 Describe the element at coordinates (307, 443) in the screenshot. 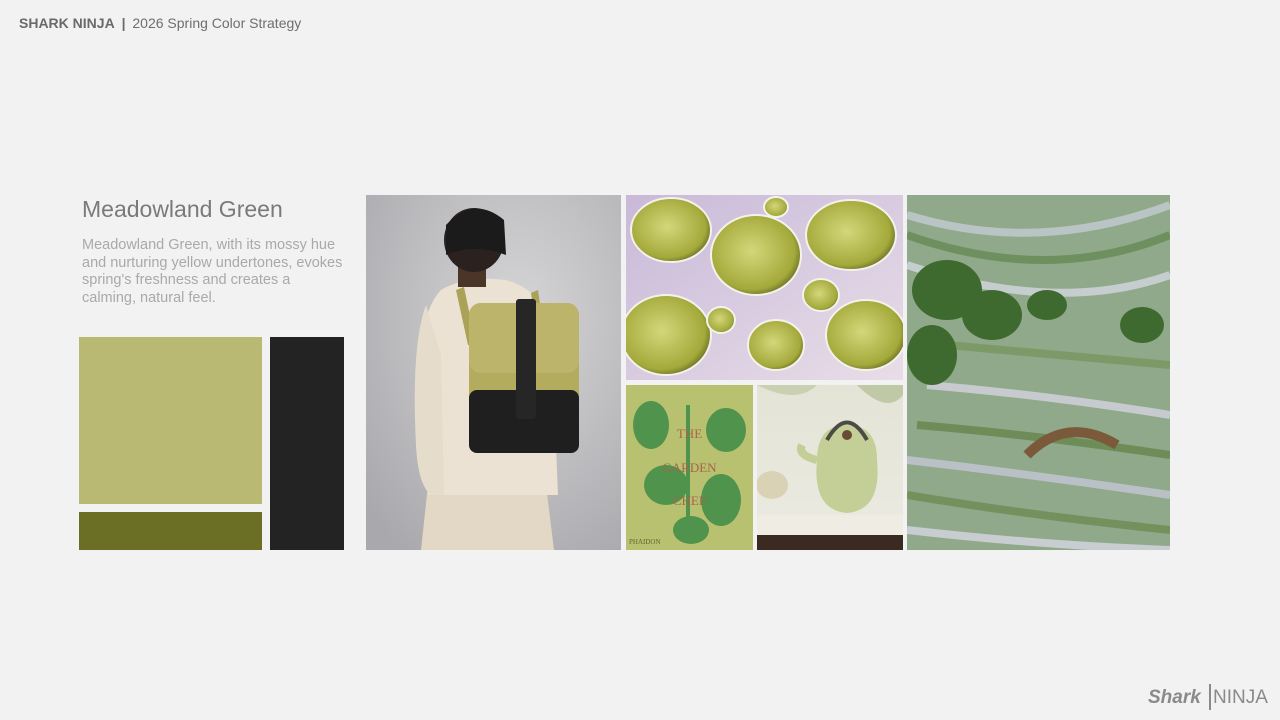

I see `swatch-charcoal` at that location.